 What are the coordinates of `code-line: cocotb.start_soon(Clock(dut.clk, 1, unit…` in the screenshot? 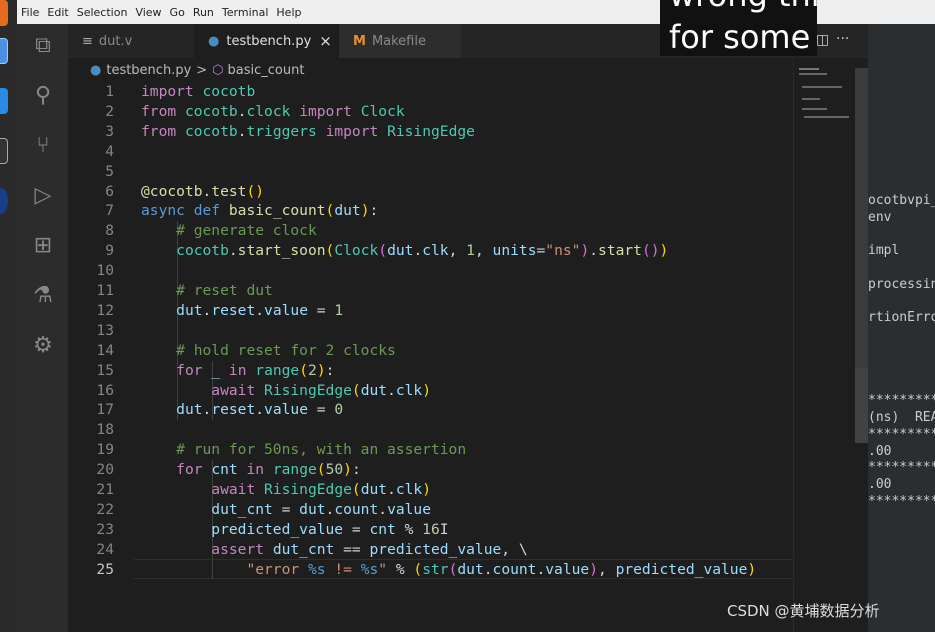 It's located at (404, 251).